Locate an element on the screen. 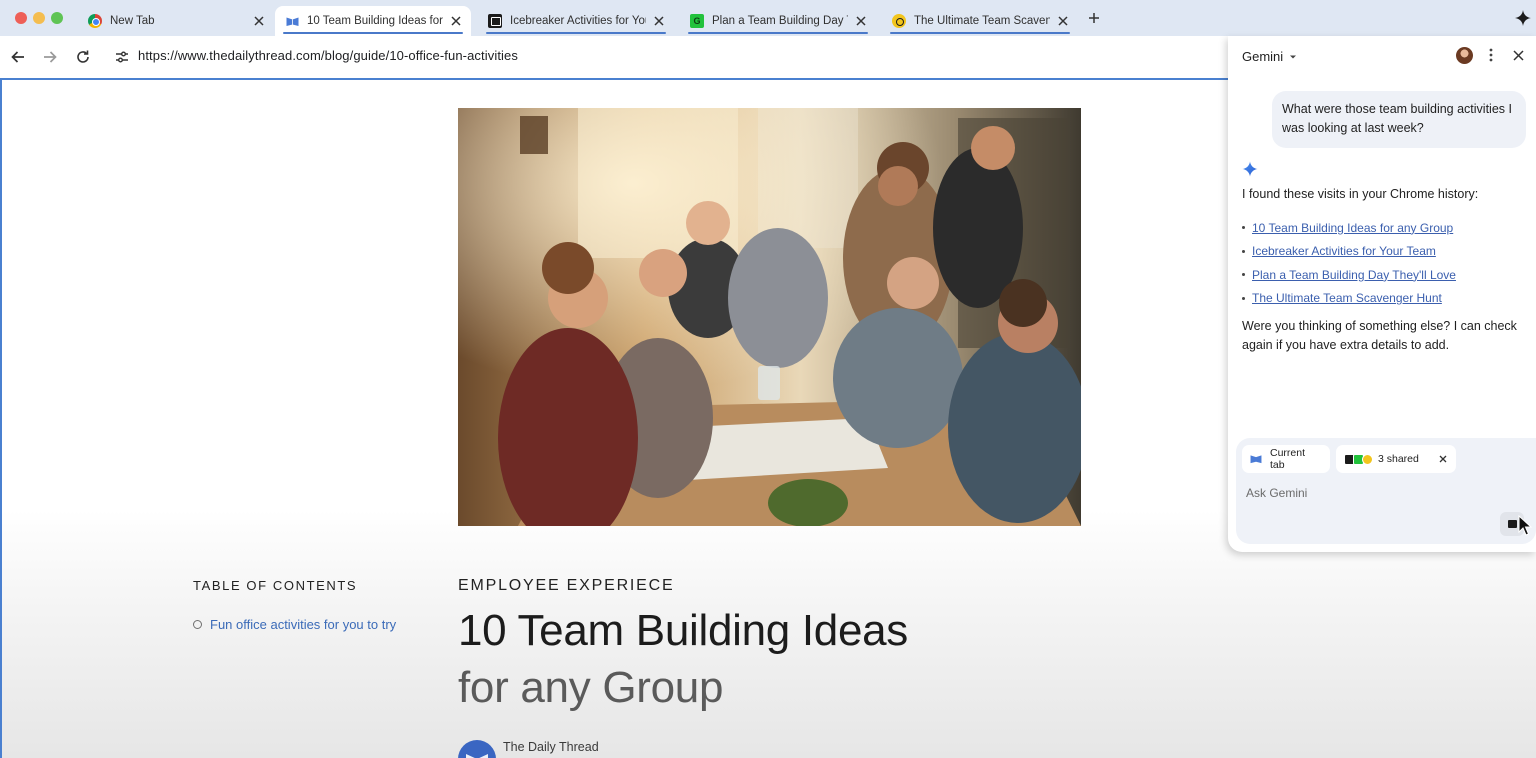 This screenshot has height=758, width=1536. new-tab-button is located at coordinates (1094, 18).